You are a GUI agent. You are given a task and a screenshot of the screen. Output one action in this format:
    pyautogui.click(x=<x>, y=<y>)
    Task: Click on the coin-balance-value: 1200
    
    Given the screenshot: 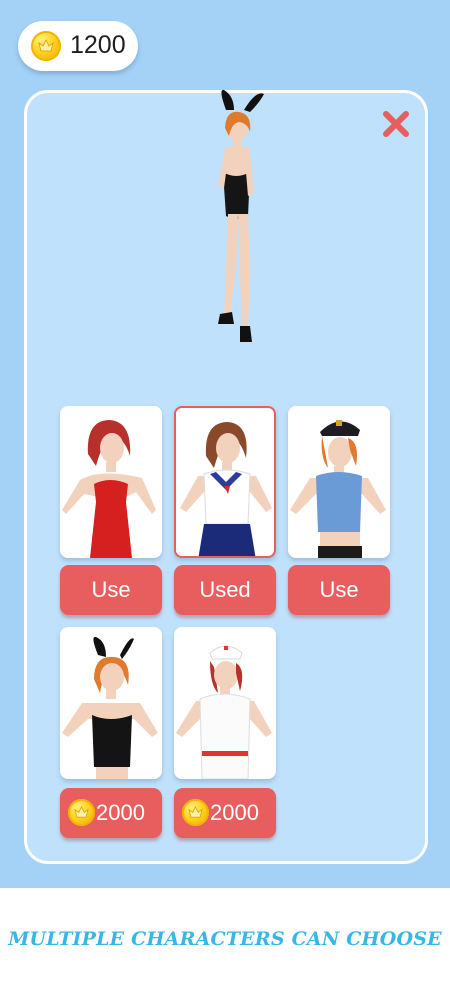 What is the action you would take?
    pyautogui.click(x=98, y=45)
    